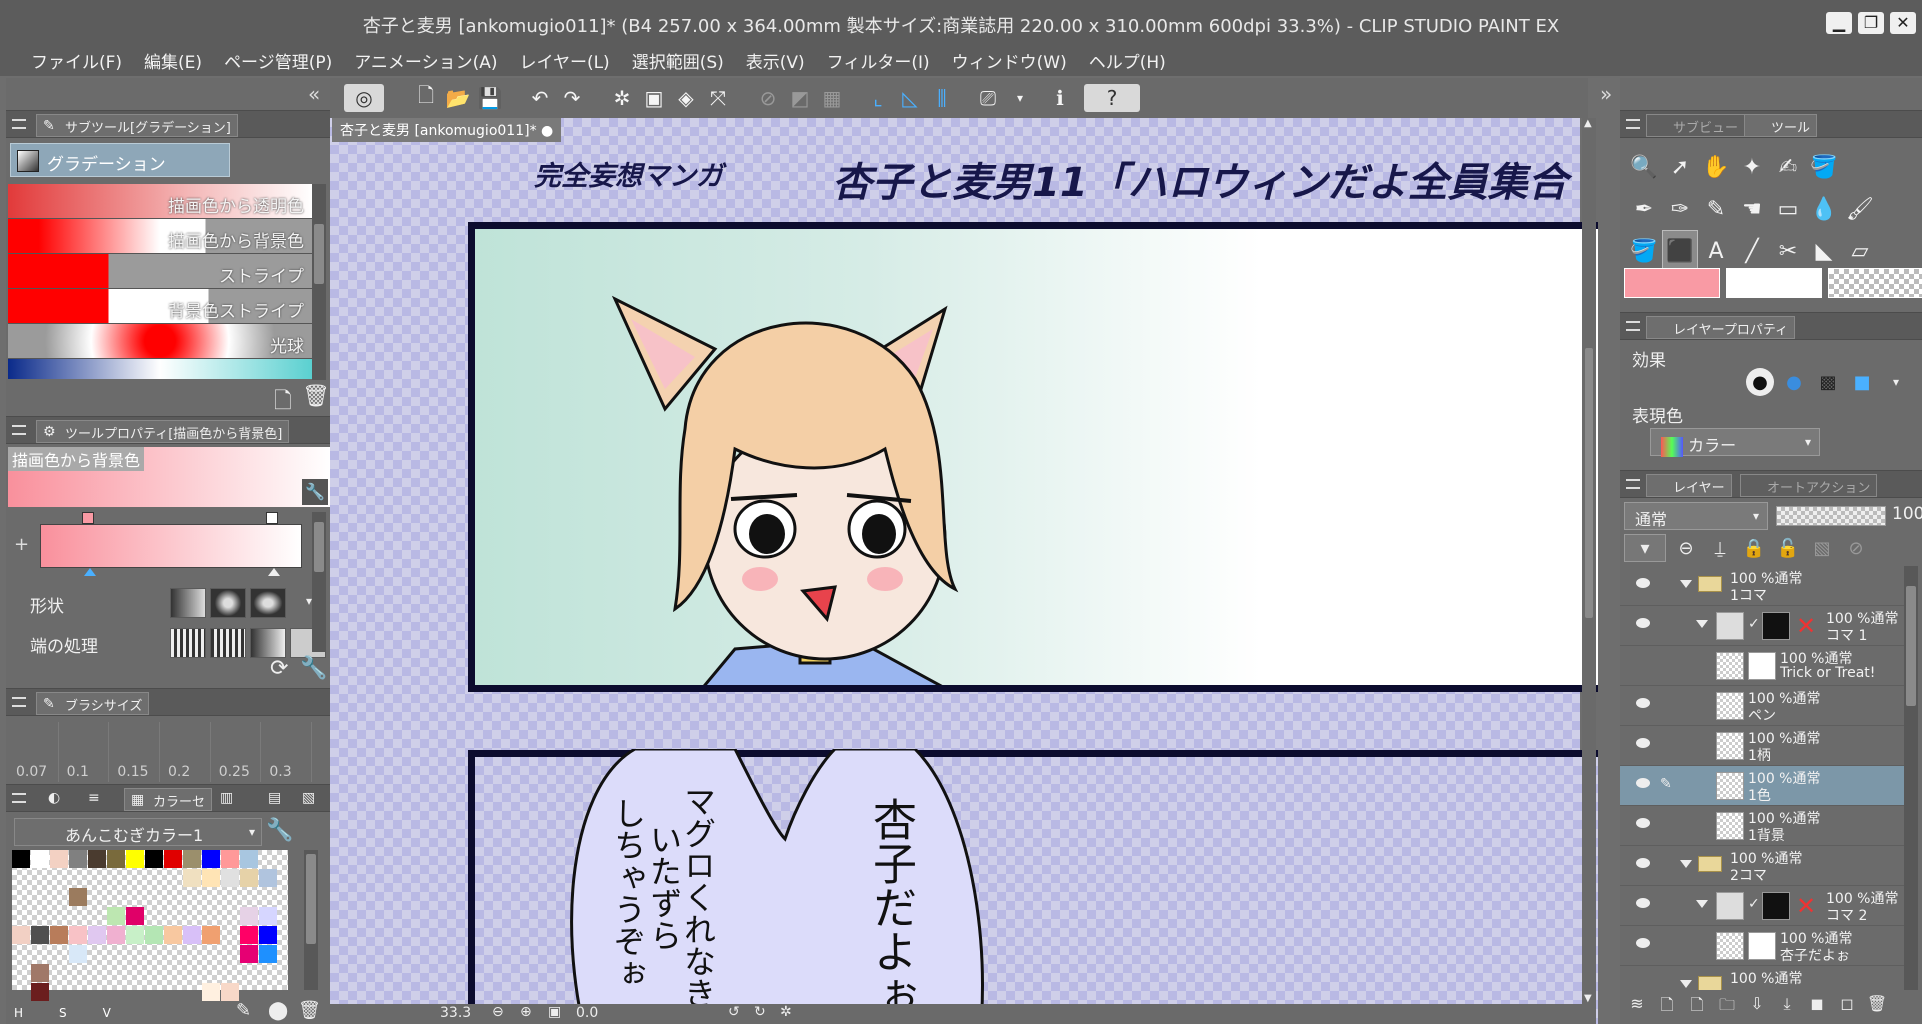  What do you see at coordinates (1680, 209) in the screenshot?
I see `pencil-tool-icon: ✑` at bounding box center [1680, 209].